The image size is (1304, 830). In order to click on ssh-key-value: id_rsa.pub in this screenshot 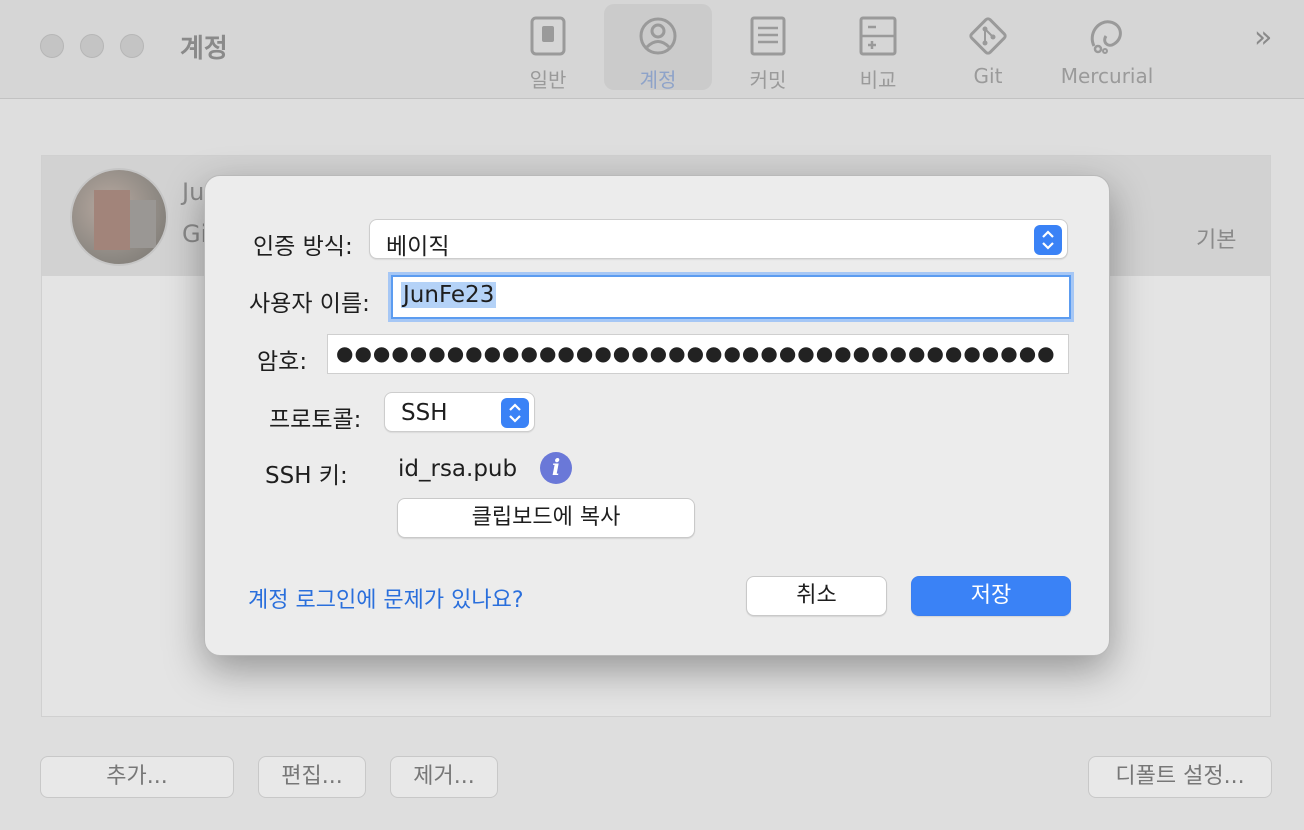, I will do `click(458, 469)`.